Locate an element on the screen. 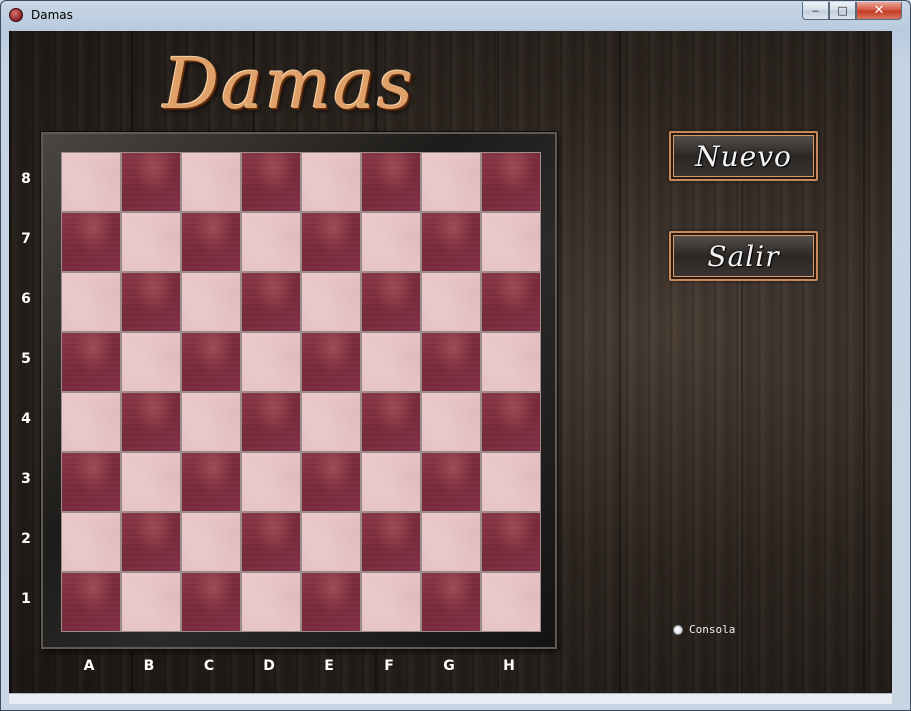 The height and width of the screenshot is (711, 911). board-square-d5 is located at coordinates (271, 362).